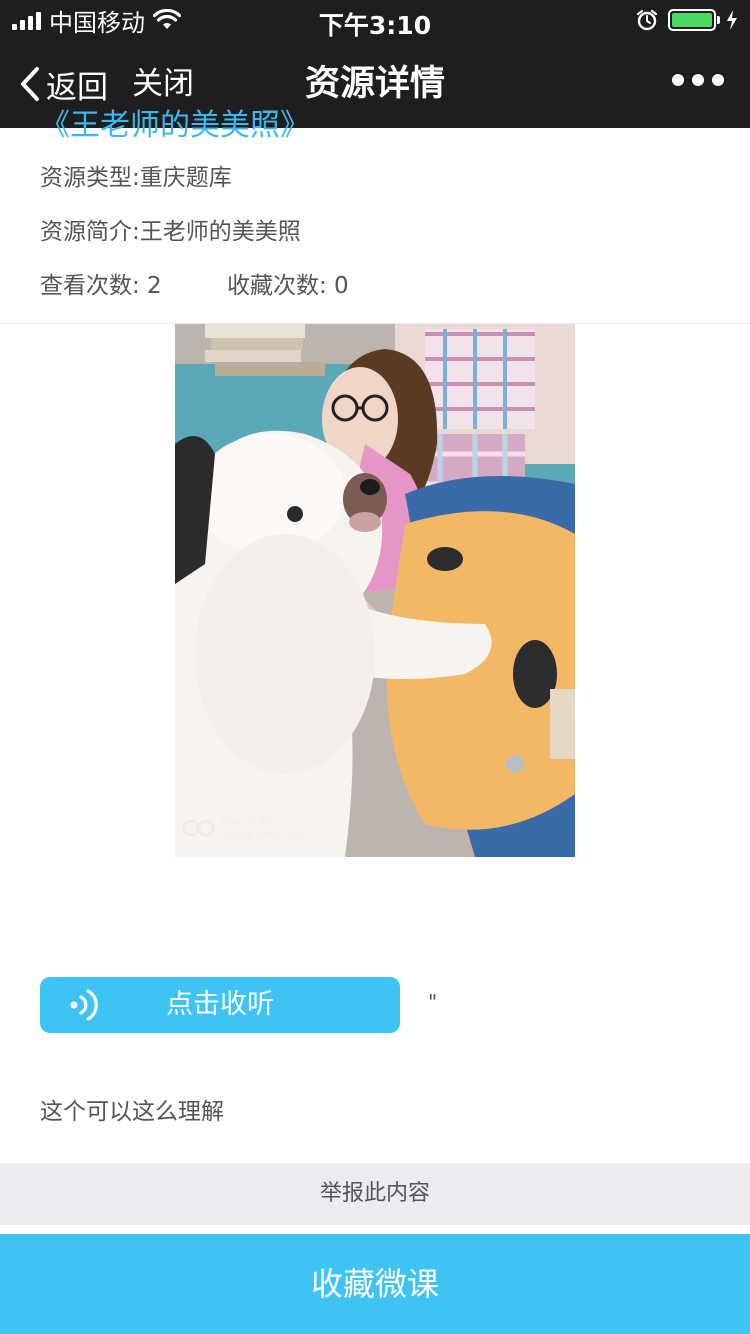 This screenshot has width=750, height=1334. Describe the element at coordinates (288, 286) in the screenshot. I see `favorite-count: 收藏次数: 0` at that location.